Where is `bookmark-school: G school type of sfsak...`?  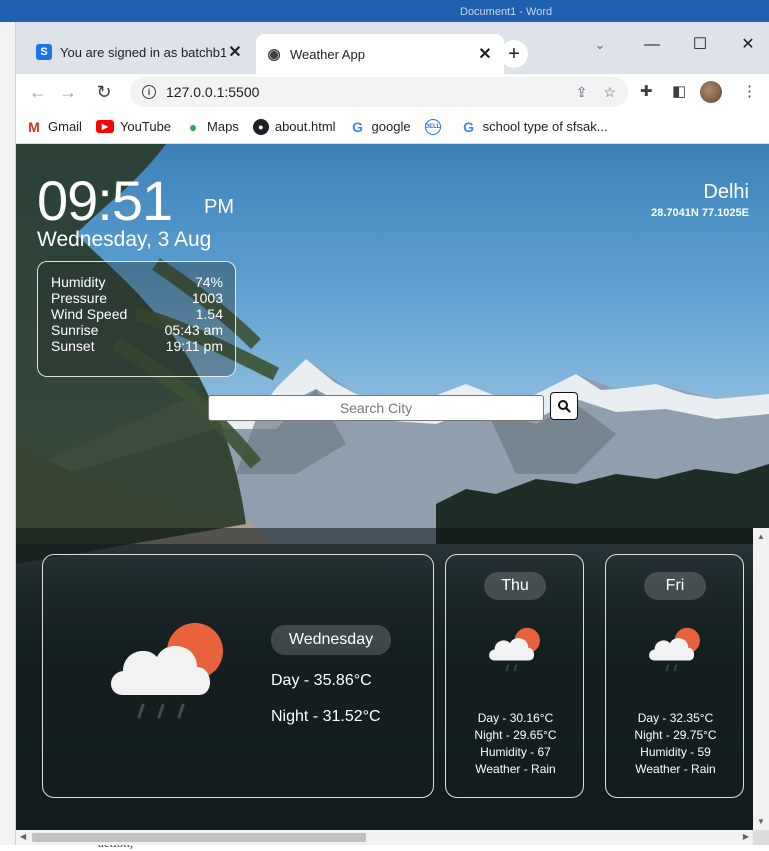
bookmark-school: G school type of sfsak... is located at coordinates (534, 126).